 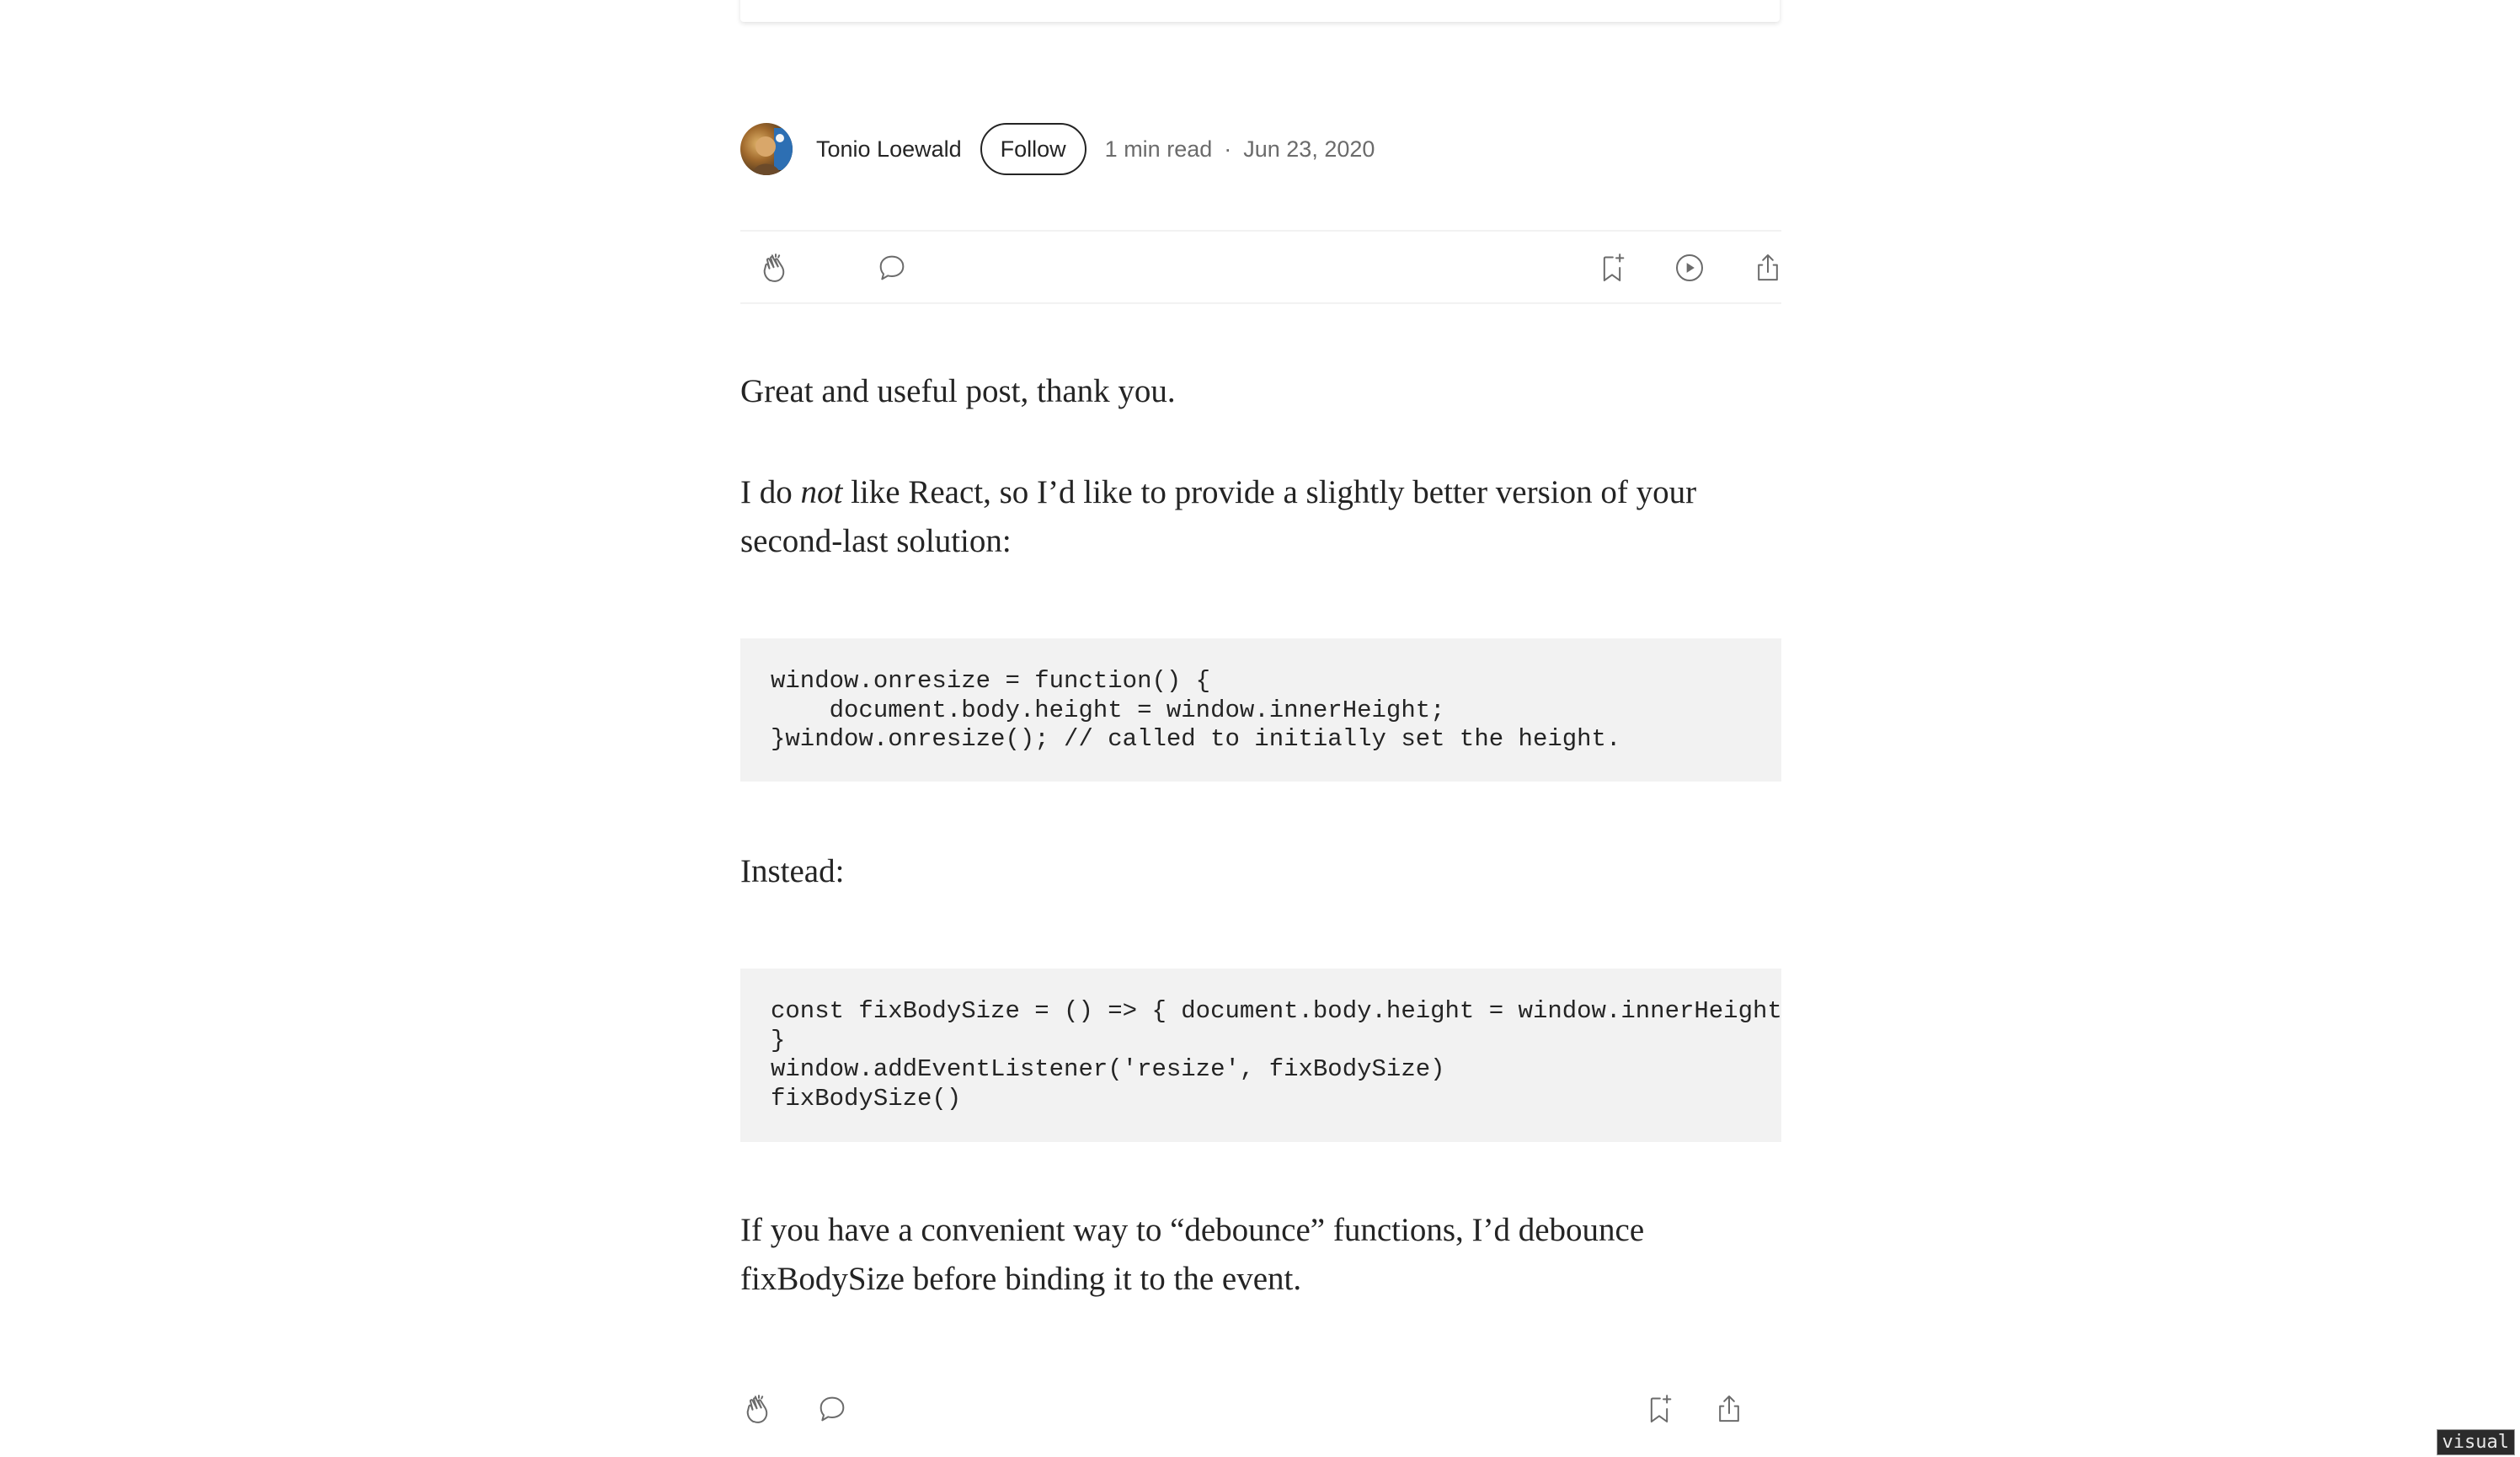 I want to click on author-name: Tonio Loewald, so click(x=889, y=149).